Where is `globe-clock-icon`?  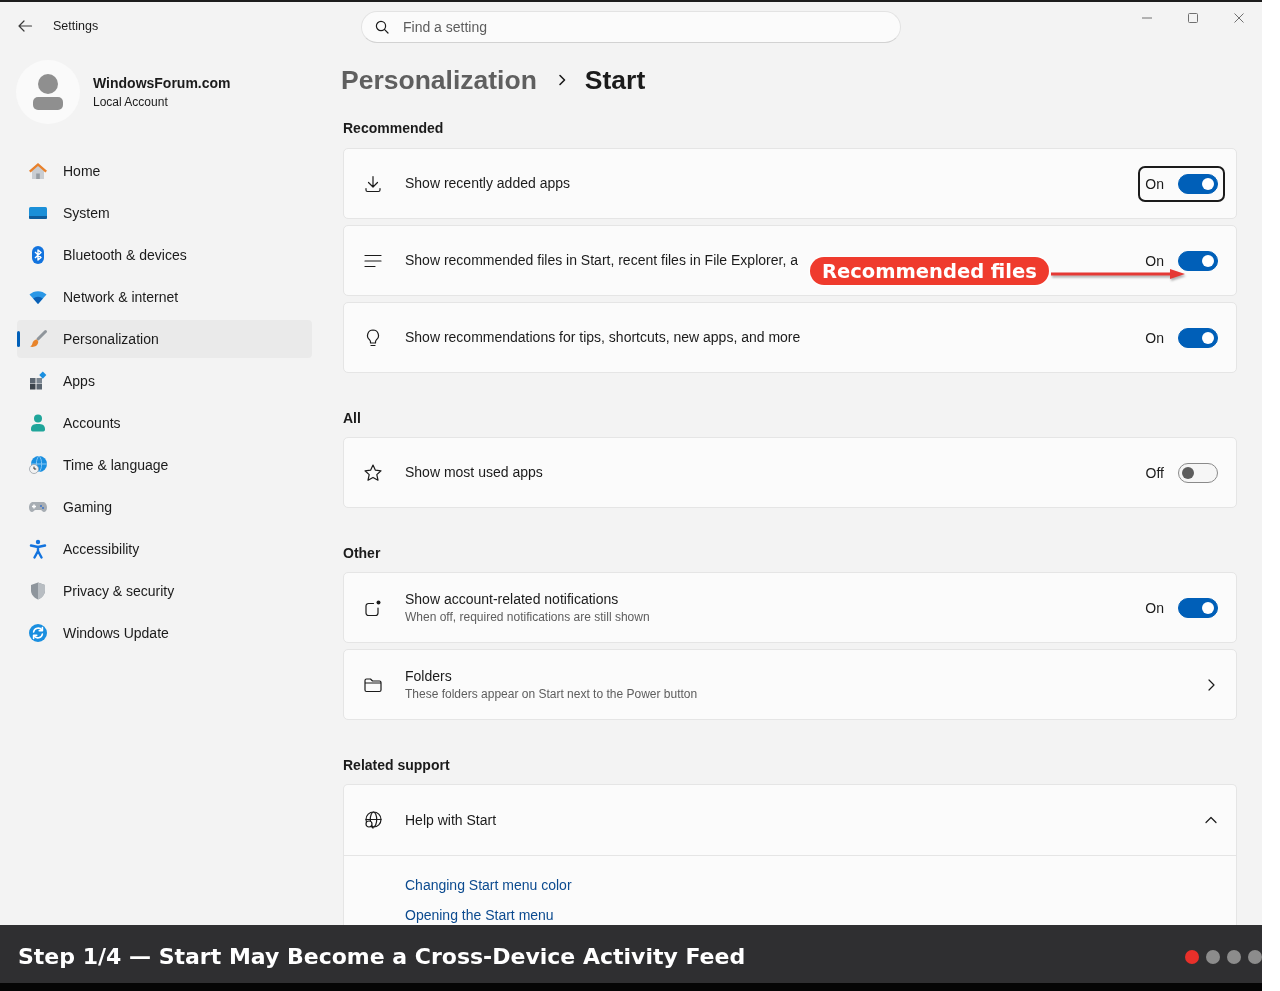
globe-clock-icon is located at coordinates (38, 465).